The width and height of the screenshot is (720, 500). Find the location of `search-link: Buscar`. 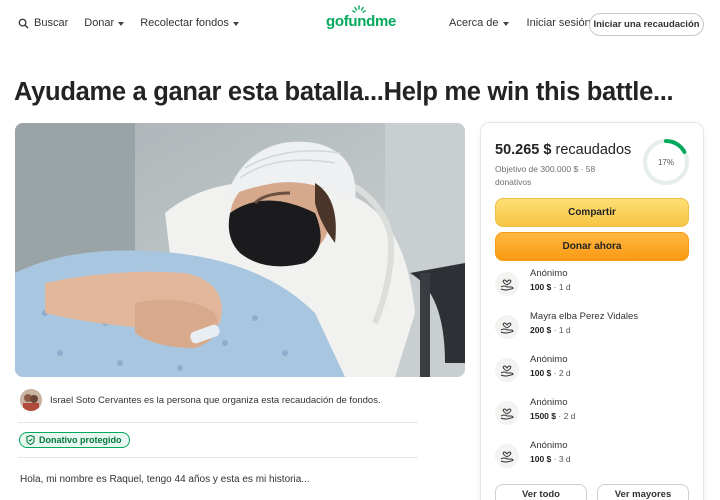

search-link: Buscar is located at coordinates (43, 23).